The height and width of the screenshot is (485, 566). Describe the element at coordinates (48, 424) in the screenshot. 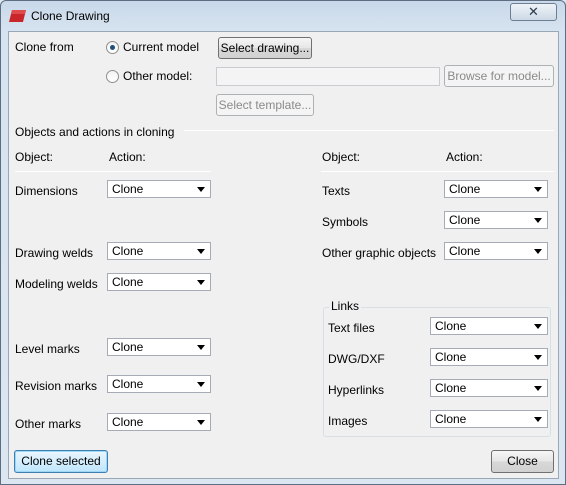

I see `other-marks-label: Other marks` at that location.